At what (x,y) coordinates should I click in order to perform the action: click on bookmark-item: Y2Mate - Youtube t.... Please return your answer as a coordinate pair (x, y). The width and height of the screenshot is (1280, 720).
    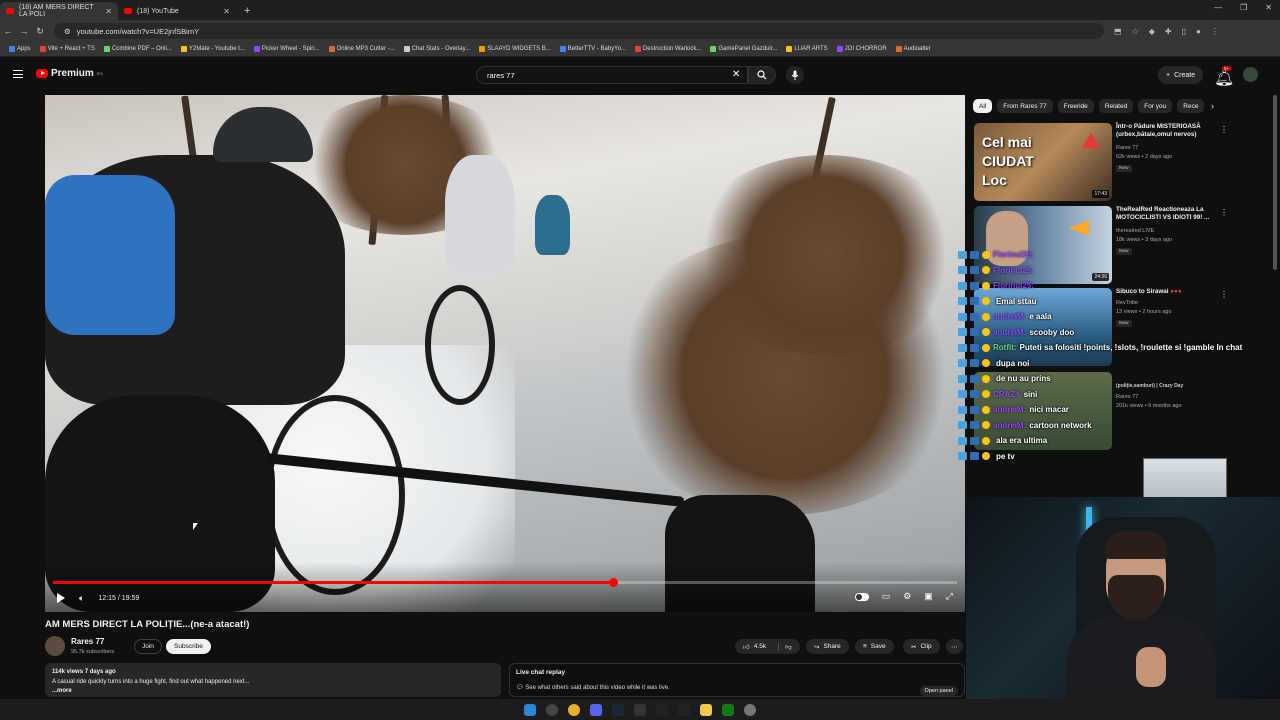
    Looking at the image, I should click on (213, 49).